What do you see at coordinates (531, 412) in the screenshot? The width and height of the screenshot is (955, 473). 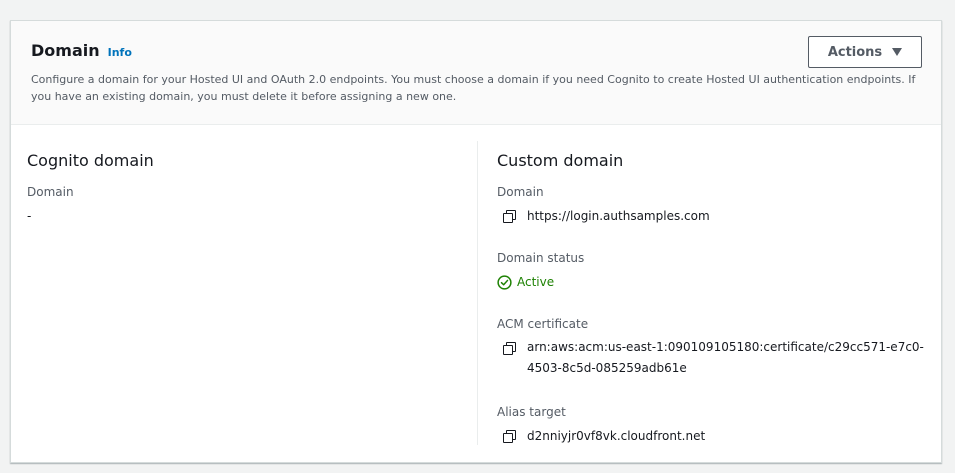 I see `alias-target-label: Alias target` at bounding box center [531, 412].